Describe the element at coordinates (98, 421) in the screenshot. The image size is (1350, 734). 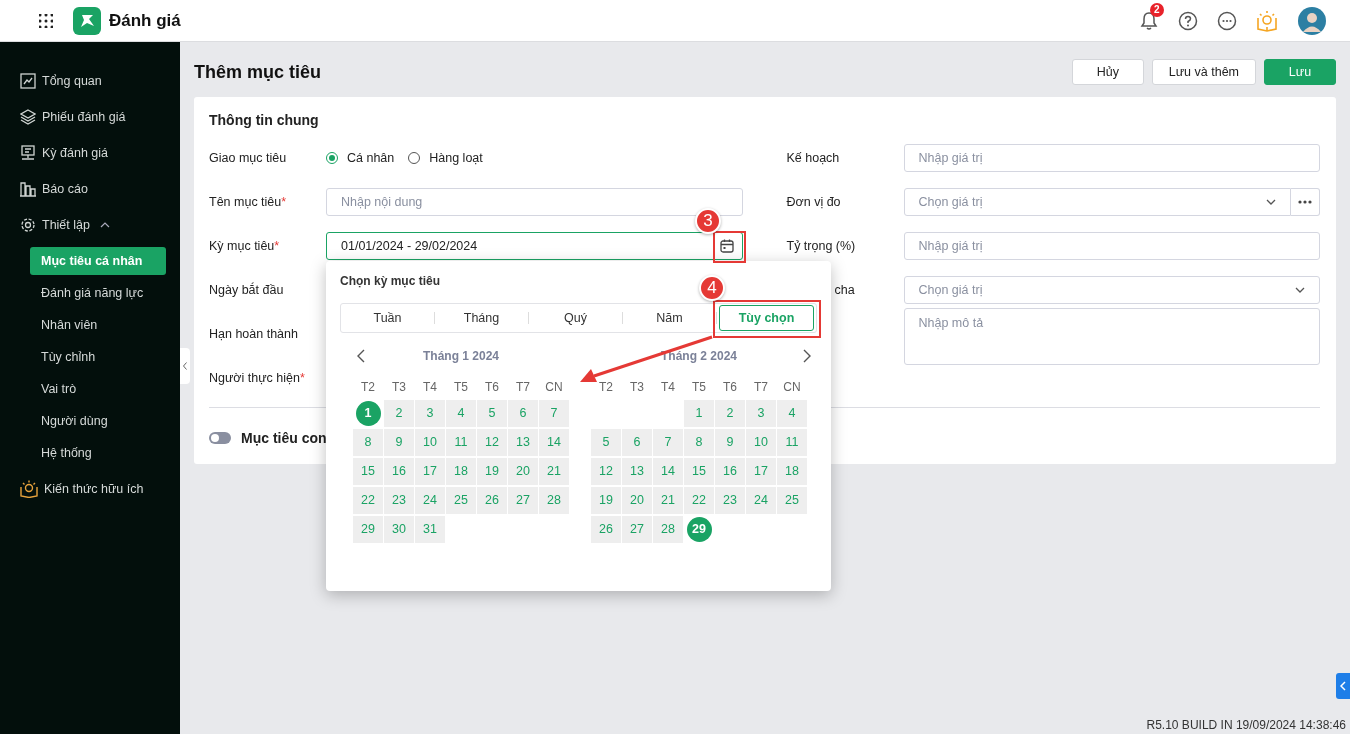
I see `sidebar-subitem: Người dùng` at that location.